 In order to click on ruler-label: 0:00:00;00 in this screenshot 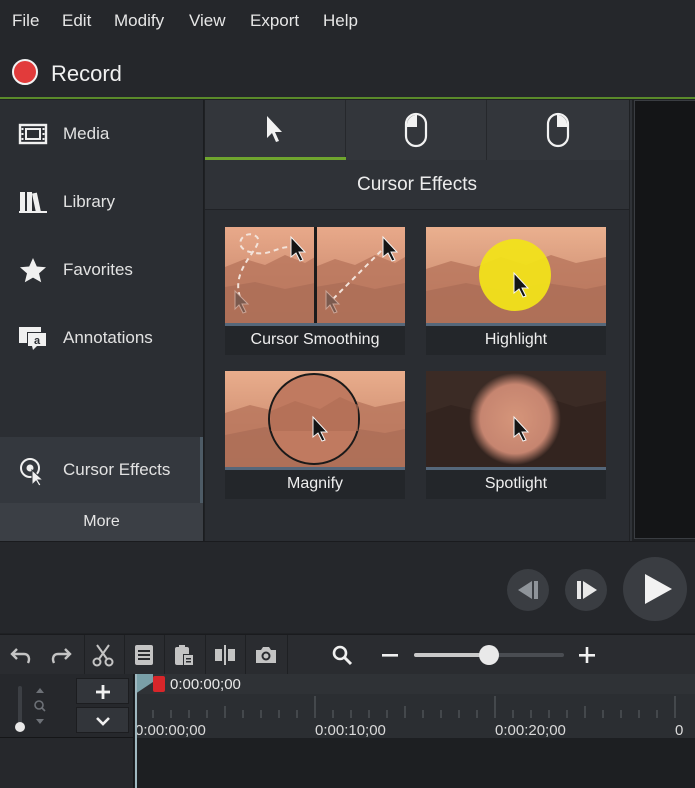, I will do `click(170, 730)`.